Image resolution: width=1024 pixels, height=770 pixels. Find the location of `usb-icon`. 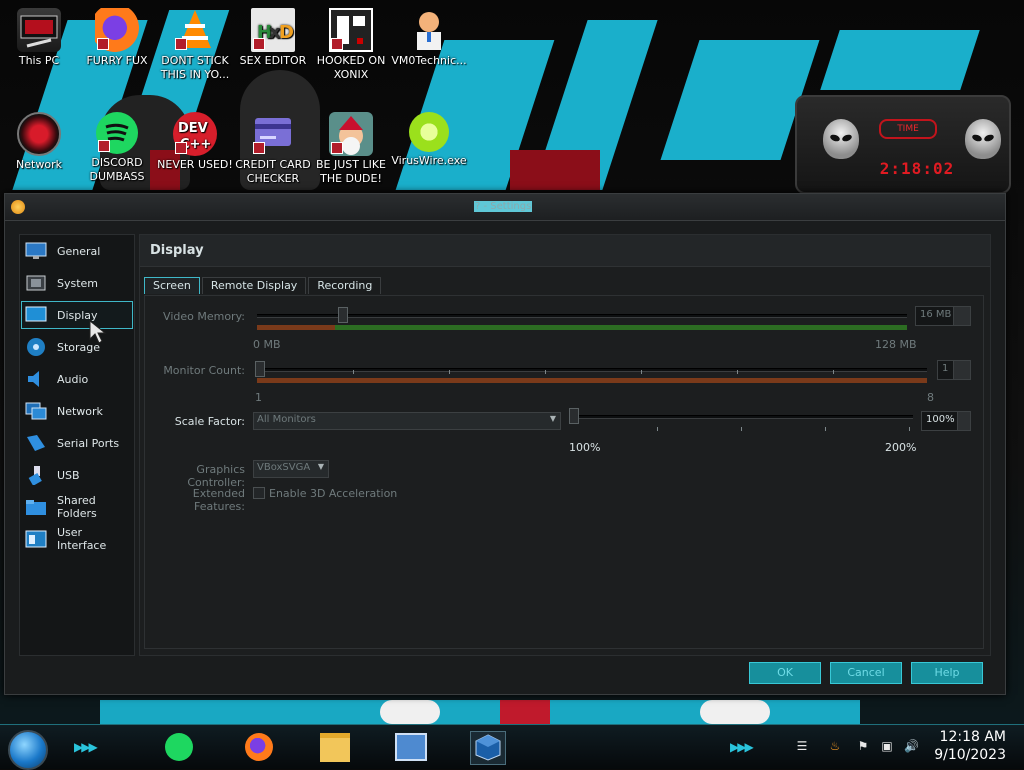

usb-icon is located at coordinates (36, 475).